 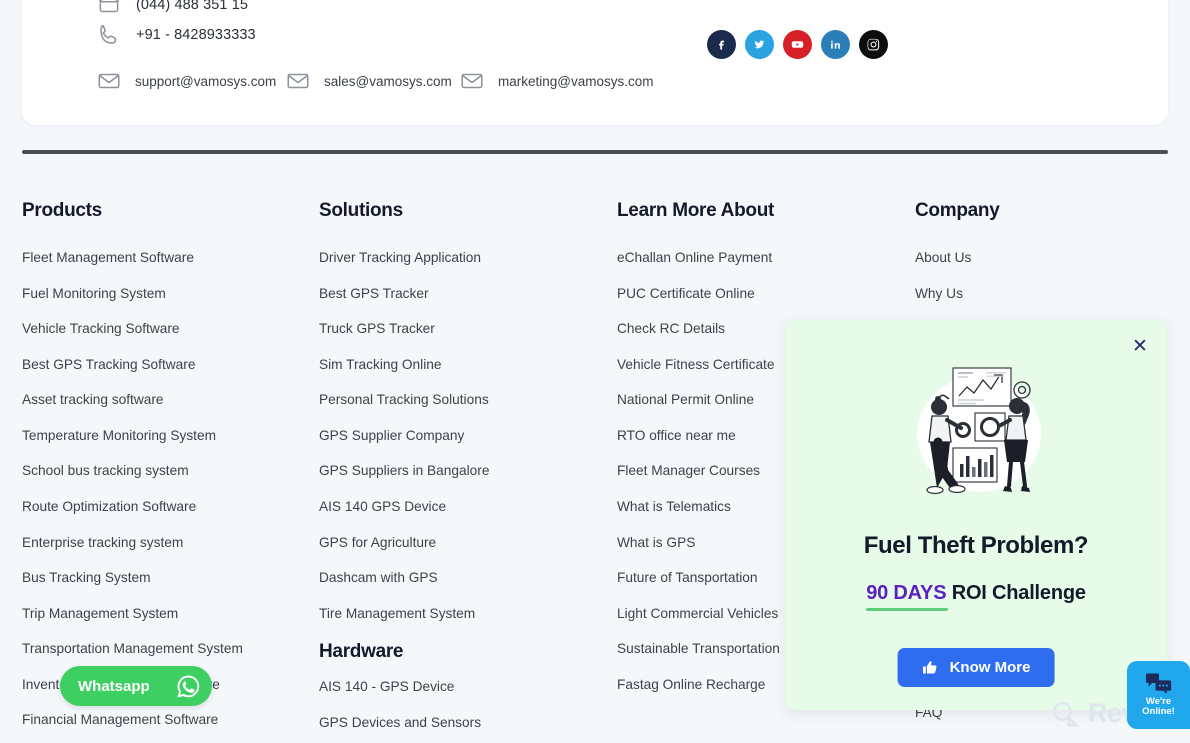 I want to click on email-sales-text: sales@vamosys.com, so click(x=388, y=81).